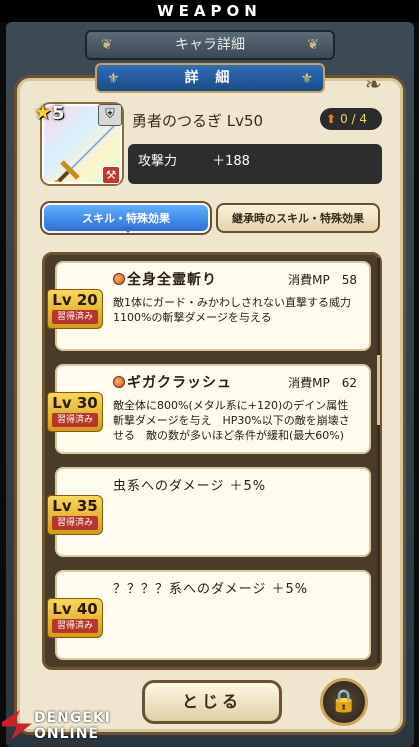 This screenshot has height=747, width=419. Describe the element at coordinates (43, 112) in the screenshot. I see `star-icon: ★` at that location.